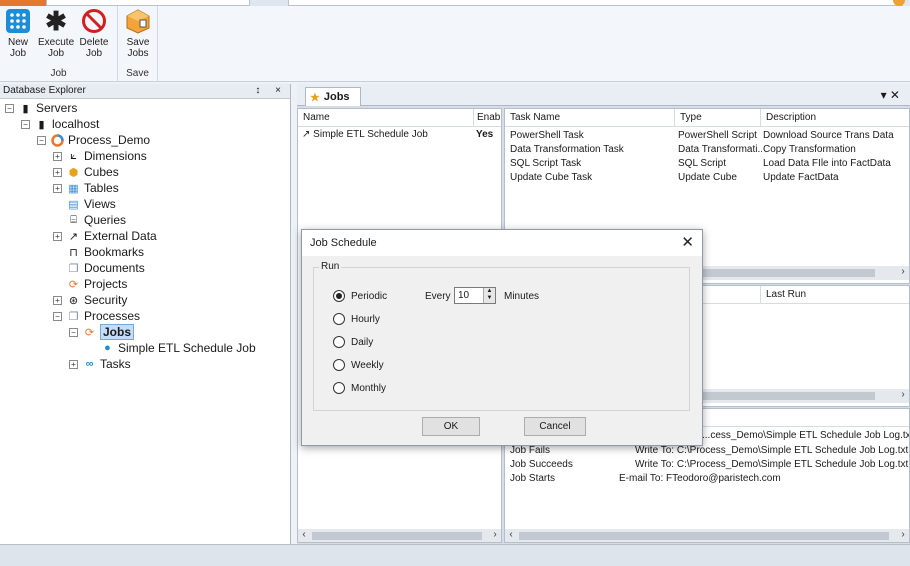 This screenshot has height=566, width=910. What do you see at coordinates (387, 134) in the screenshot?
I see `jobs-row-name: ↗ Simple ETL Schedule Job` at bounding box center [387, 134].